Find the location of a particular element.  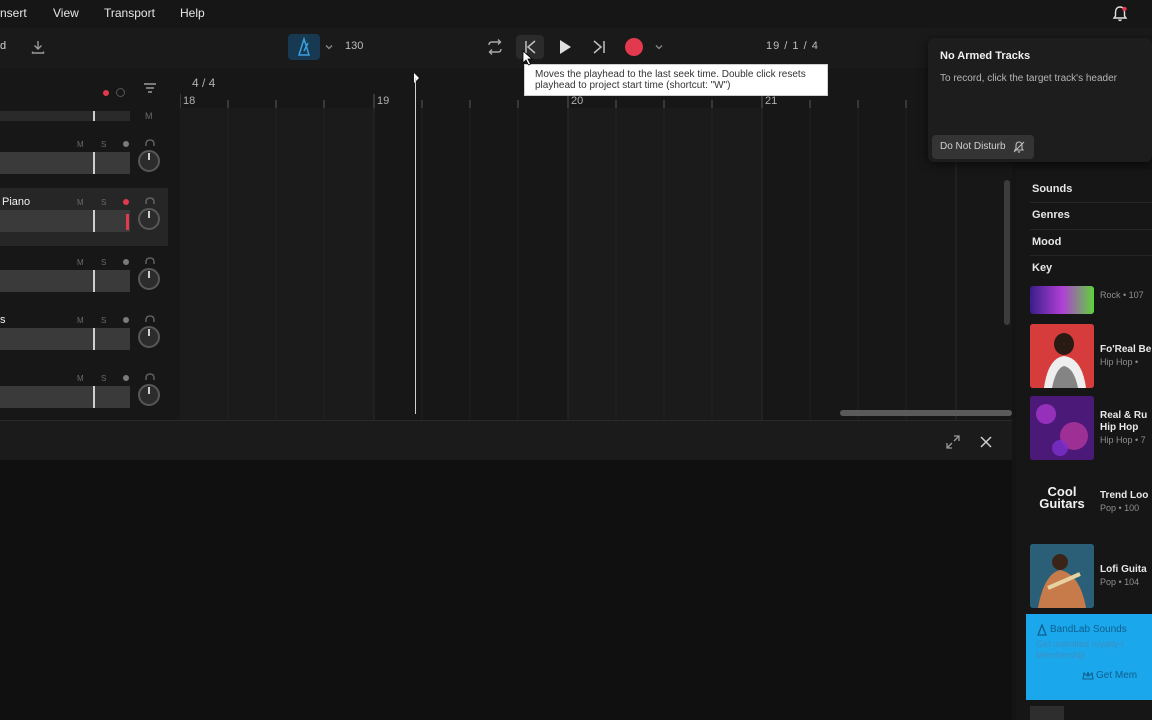

pack-meta: Rock • 107 is located at coordinates (1122, 295).